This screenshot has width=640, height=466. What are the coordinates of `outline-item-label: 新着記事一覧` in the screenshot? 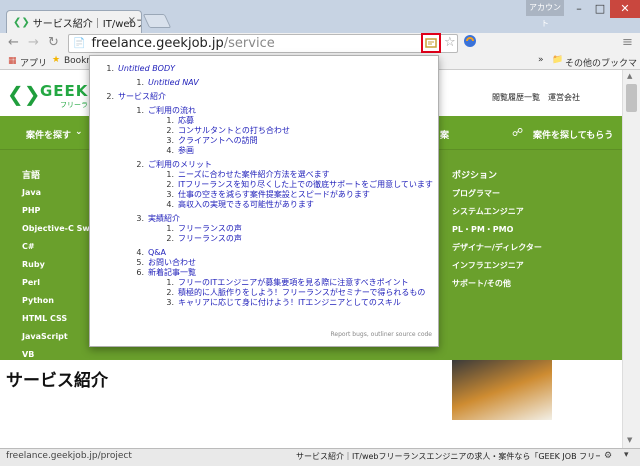 It's located at (172, 272).